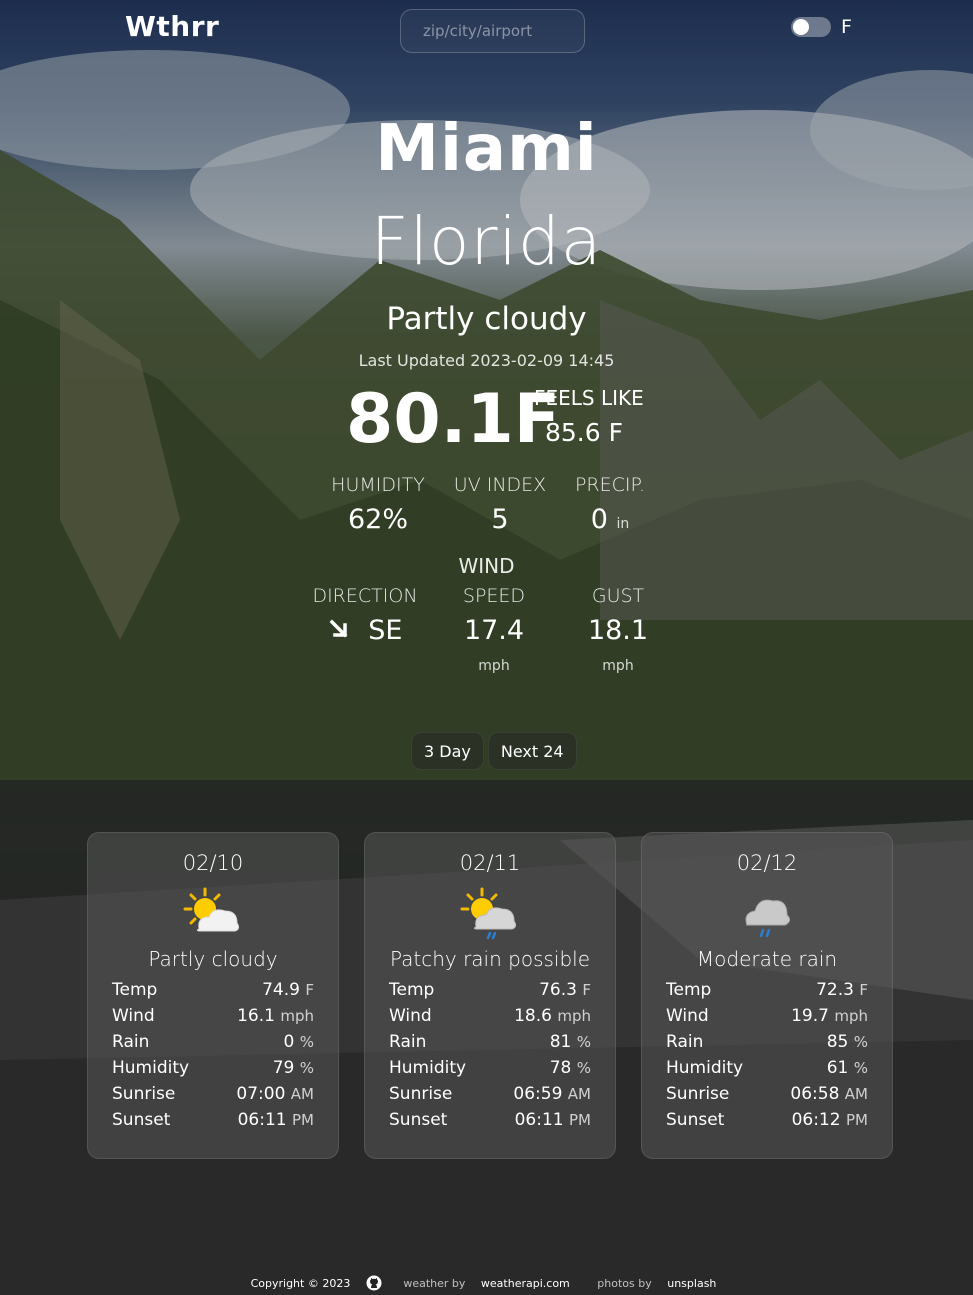  I want to click on sunrise-value: 07:00, so click(261, 1094).